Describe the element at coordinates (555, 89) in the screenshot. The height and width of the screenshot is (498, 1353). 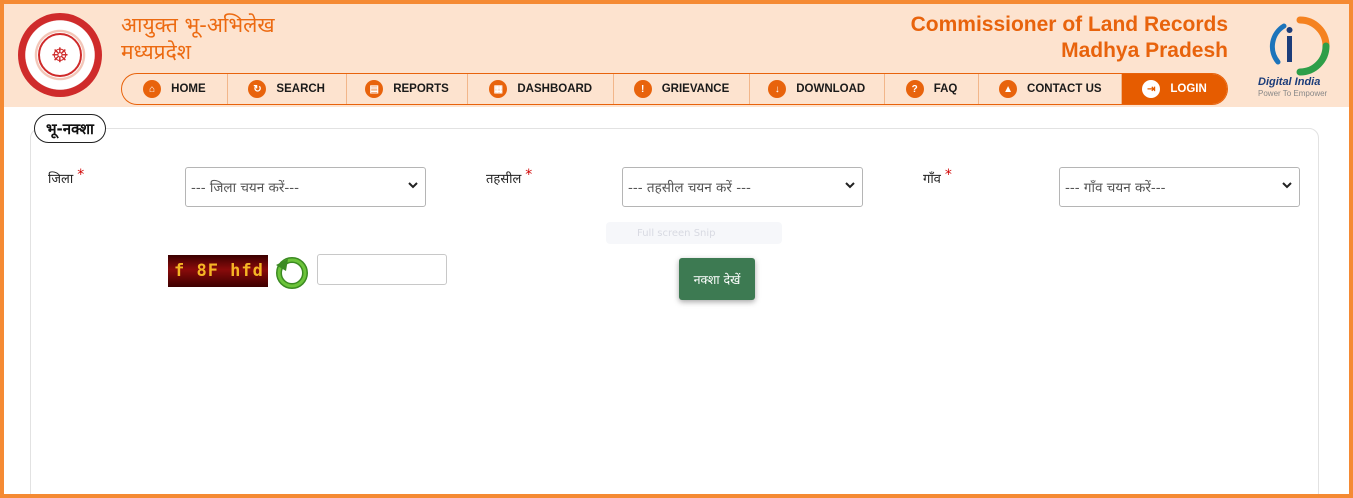
I see `nav-dashboard-label: DASHBOARD` at that location.